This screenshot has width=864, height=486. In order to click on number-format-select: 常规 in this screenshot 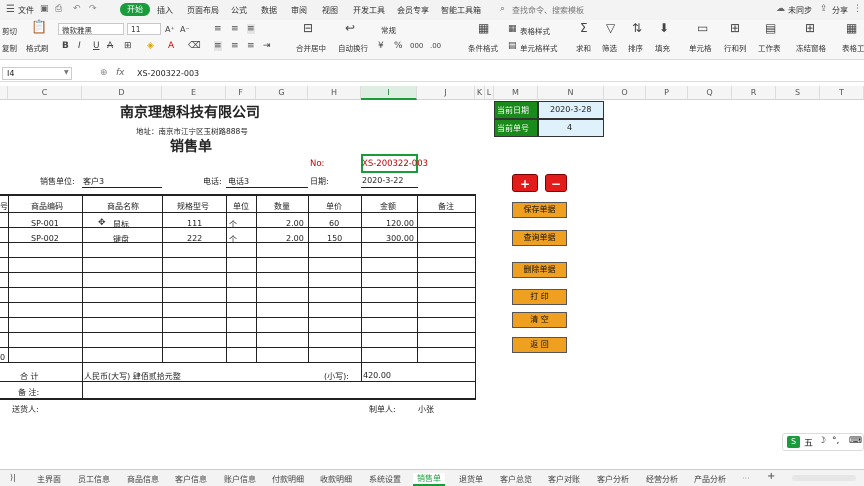, I will do `click(417, 29)`.